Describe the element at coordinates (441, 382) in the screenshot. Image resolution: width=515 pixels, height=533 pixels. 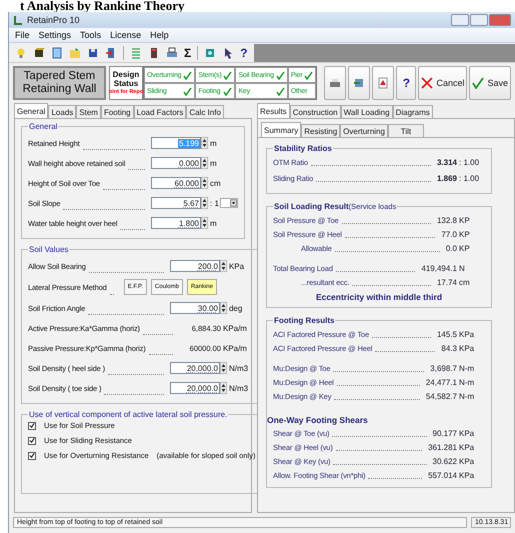
I see `result-value: 24,477.1` at that location.